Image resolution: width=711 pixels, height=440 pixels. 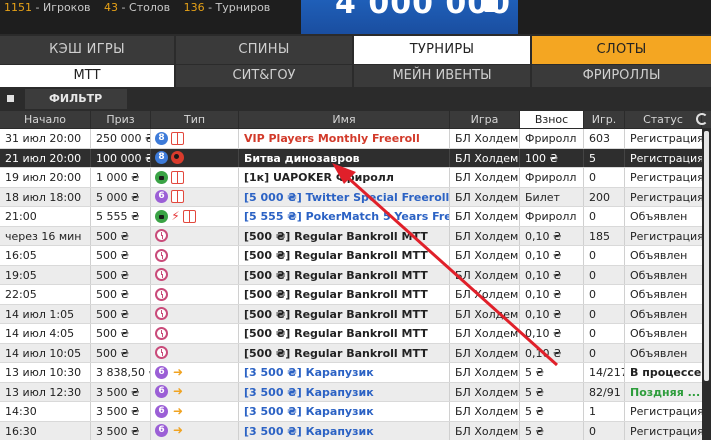 I want to click on tab-slots: СЛОТЫ, so click(x=621, y=50).